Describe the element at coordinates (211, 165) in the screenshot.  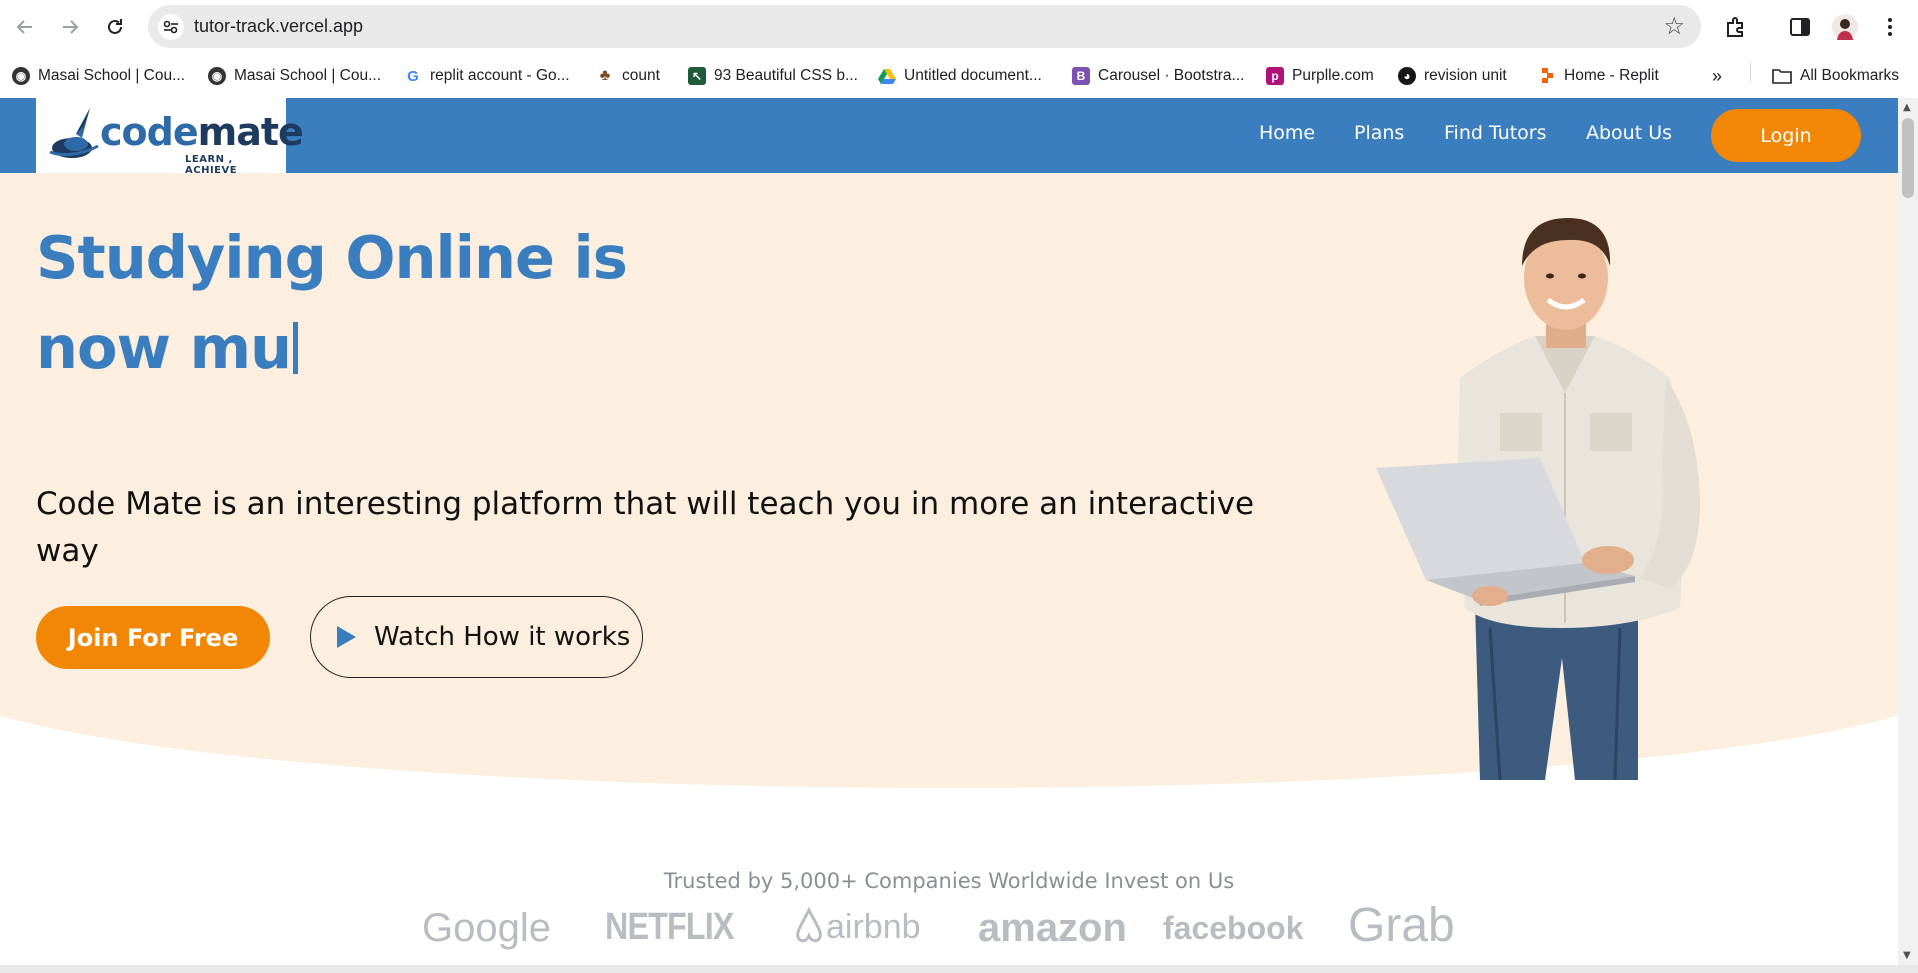
I see `logo-tagline: LEARN , ACHIEVE` at that location.